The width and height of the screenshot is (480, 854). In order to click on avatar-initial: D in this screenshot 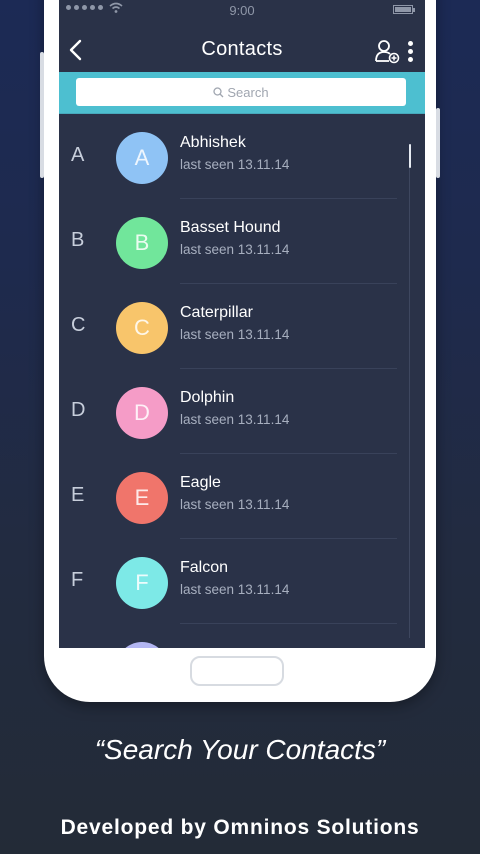, I will do `click(142, 412)`.